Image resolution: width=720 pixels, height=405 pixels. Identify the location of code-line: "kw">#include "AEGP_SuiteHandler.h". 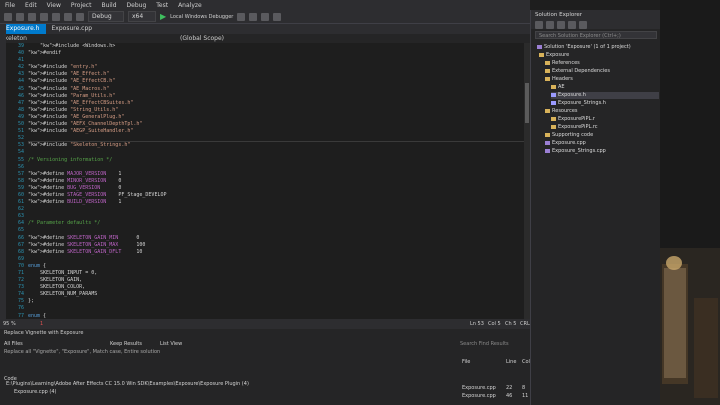
(279, 131).